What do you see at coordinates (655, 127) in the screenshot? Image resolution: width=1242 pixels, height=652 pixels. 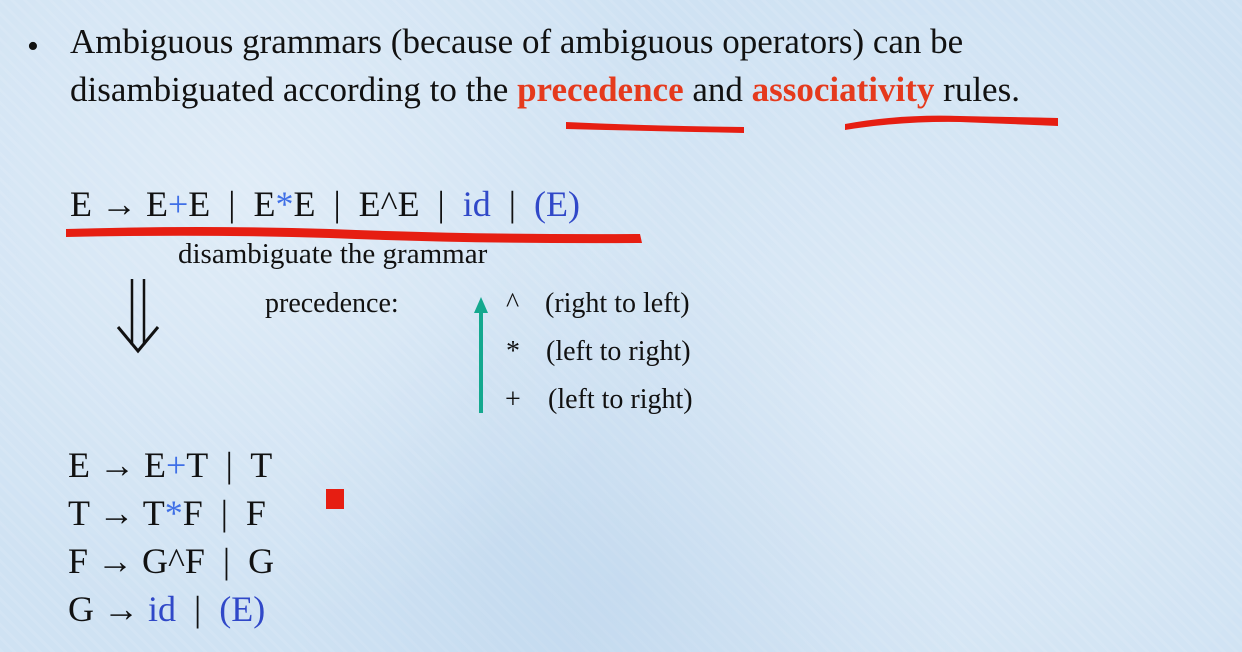 I see `underline-precedence` at bounding box center [655, 127].